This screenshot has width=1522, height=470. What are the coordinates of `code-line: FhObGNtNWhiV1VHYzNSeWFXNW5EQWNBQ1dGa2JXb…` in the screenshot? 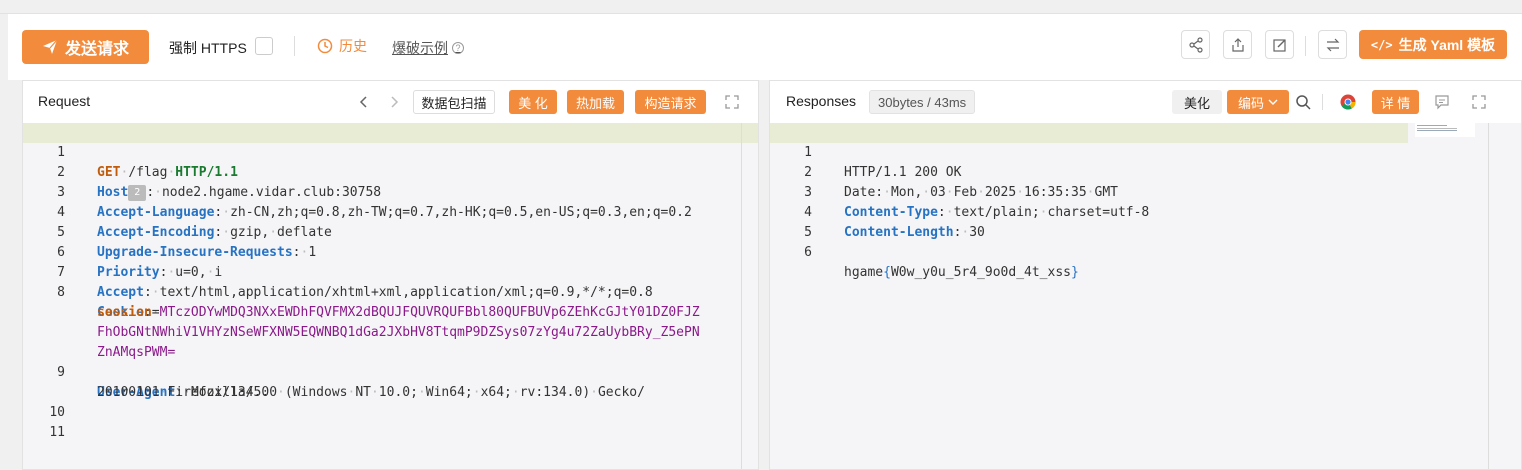 It's located at (390, 321).